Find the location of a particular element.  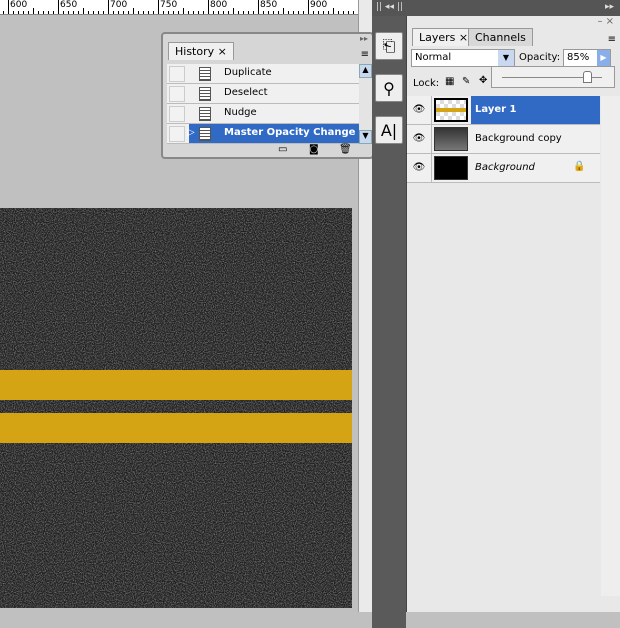

lock-image-icon: ✎ is located at coordinates (466, 81).